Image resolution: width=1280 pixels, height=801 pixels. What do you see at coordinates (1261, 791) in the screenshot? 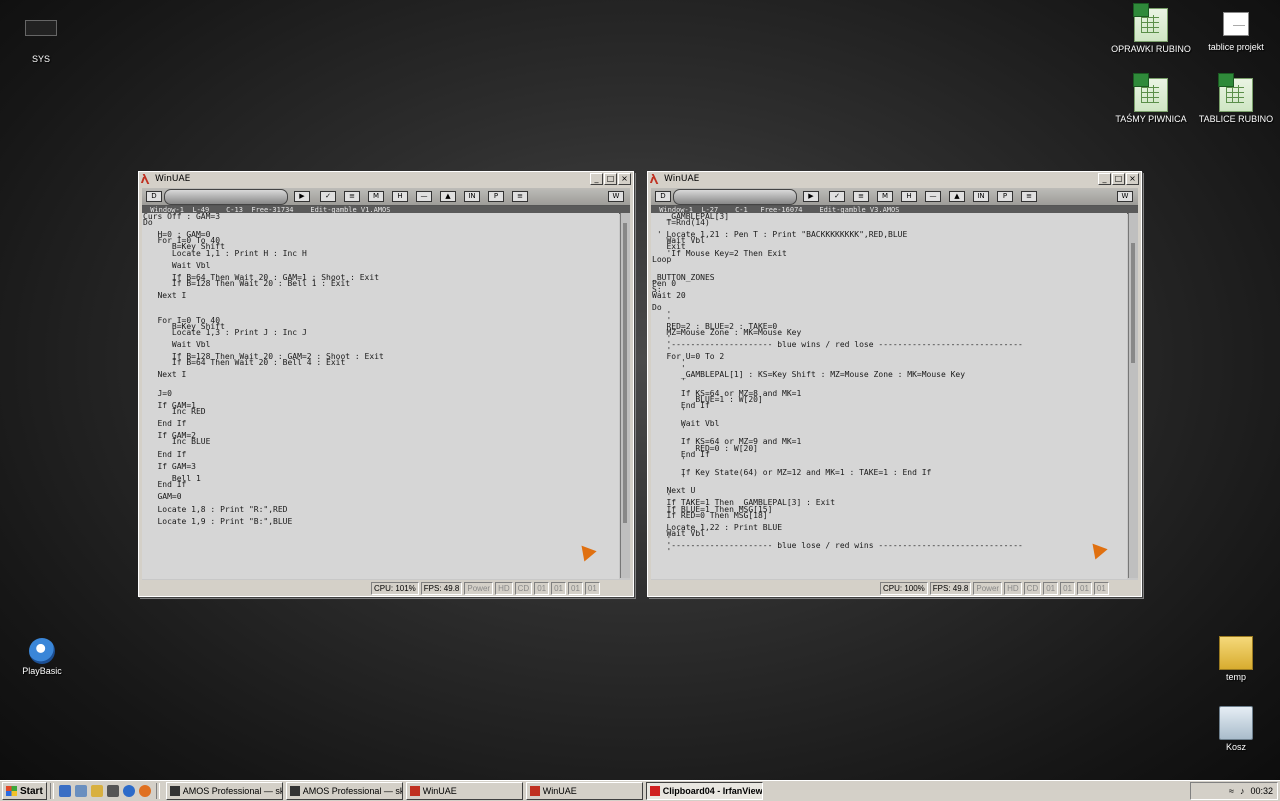
I see `clock: 00:32` at bounding box center [1261, 791].